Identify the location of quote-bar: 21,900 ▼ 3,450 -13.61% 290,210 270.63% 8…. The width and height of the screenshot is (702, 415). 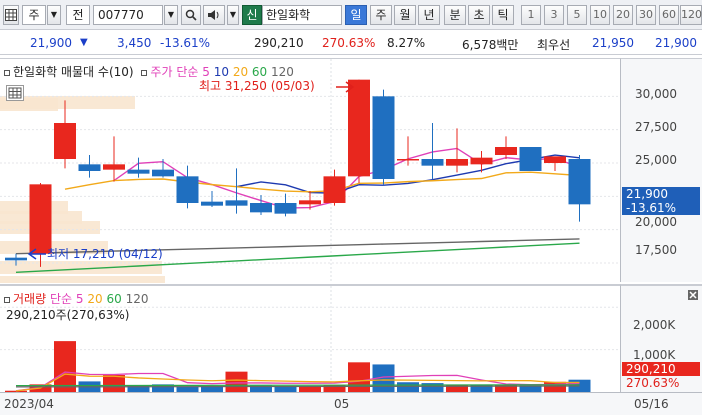
(351, 43).